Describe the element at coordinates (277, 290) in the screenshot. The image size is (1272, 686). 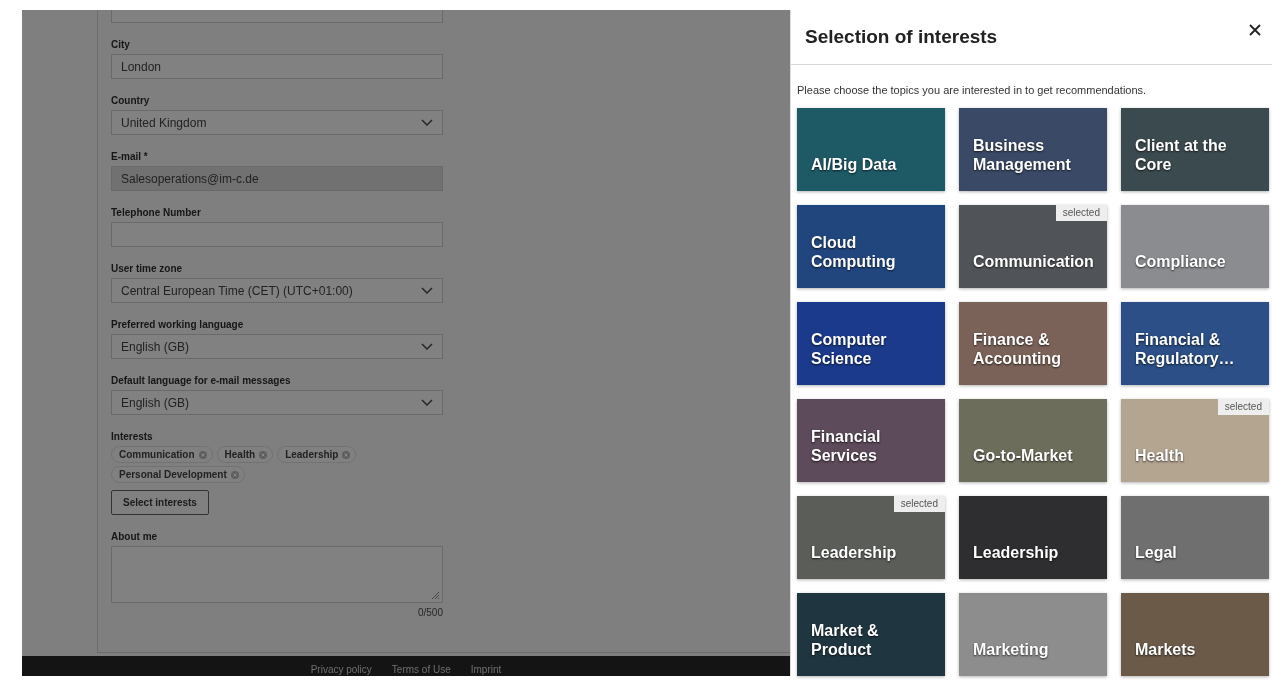
I see `select-field: Central European Time (CET) (UTC+01:00)` at that location.